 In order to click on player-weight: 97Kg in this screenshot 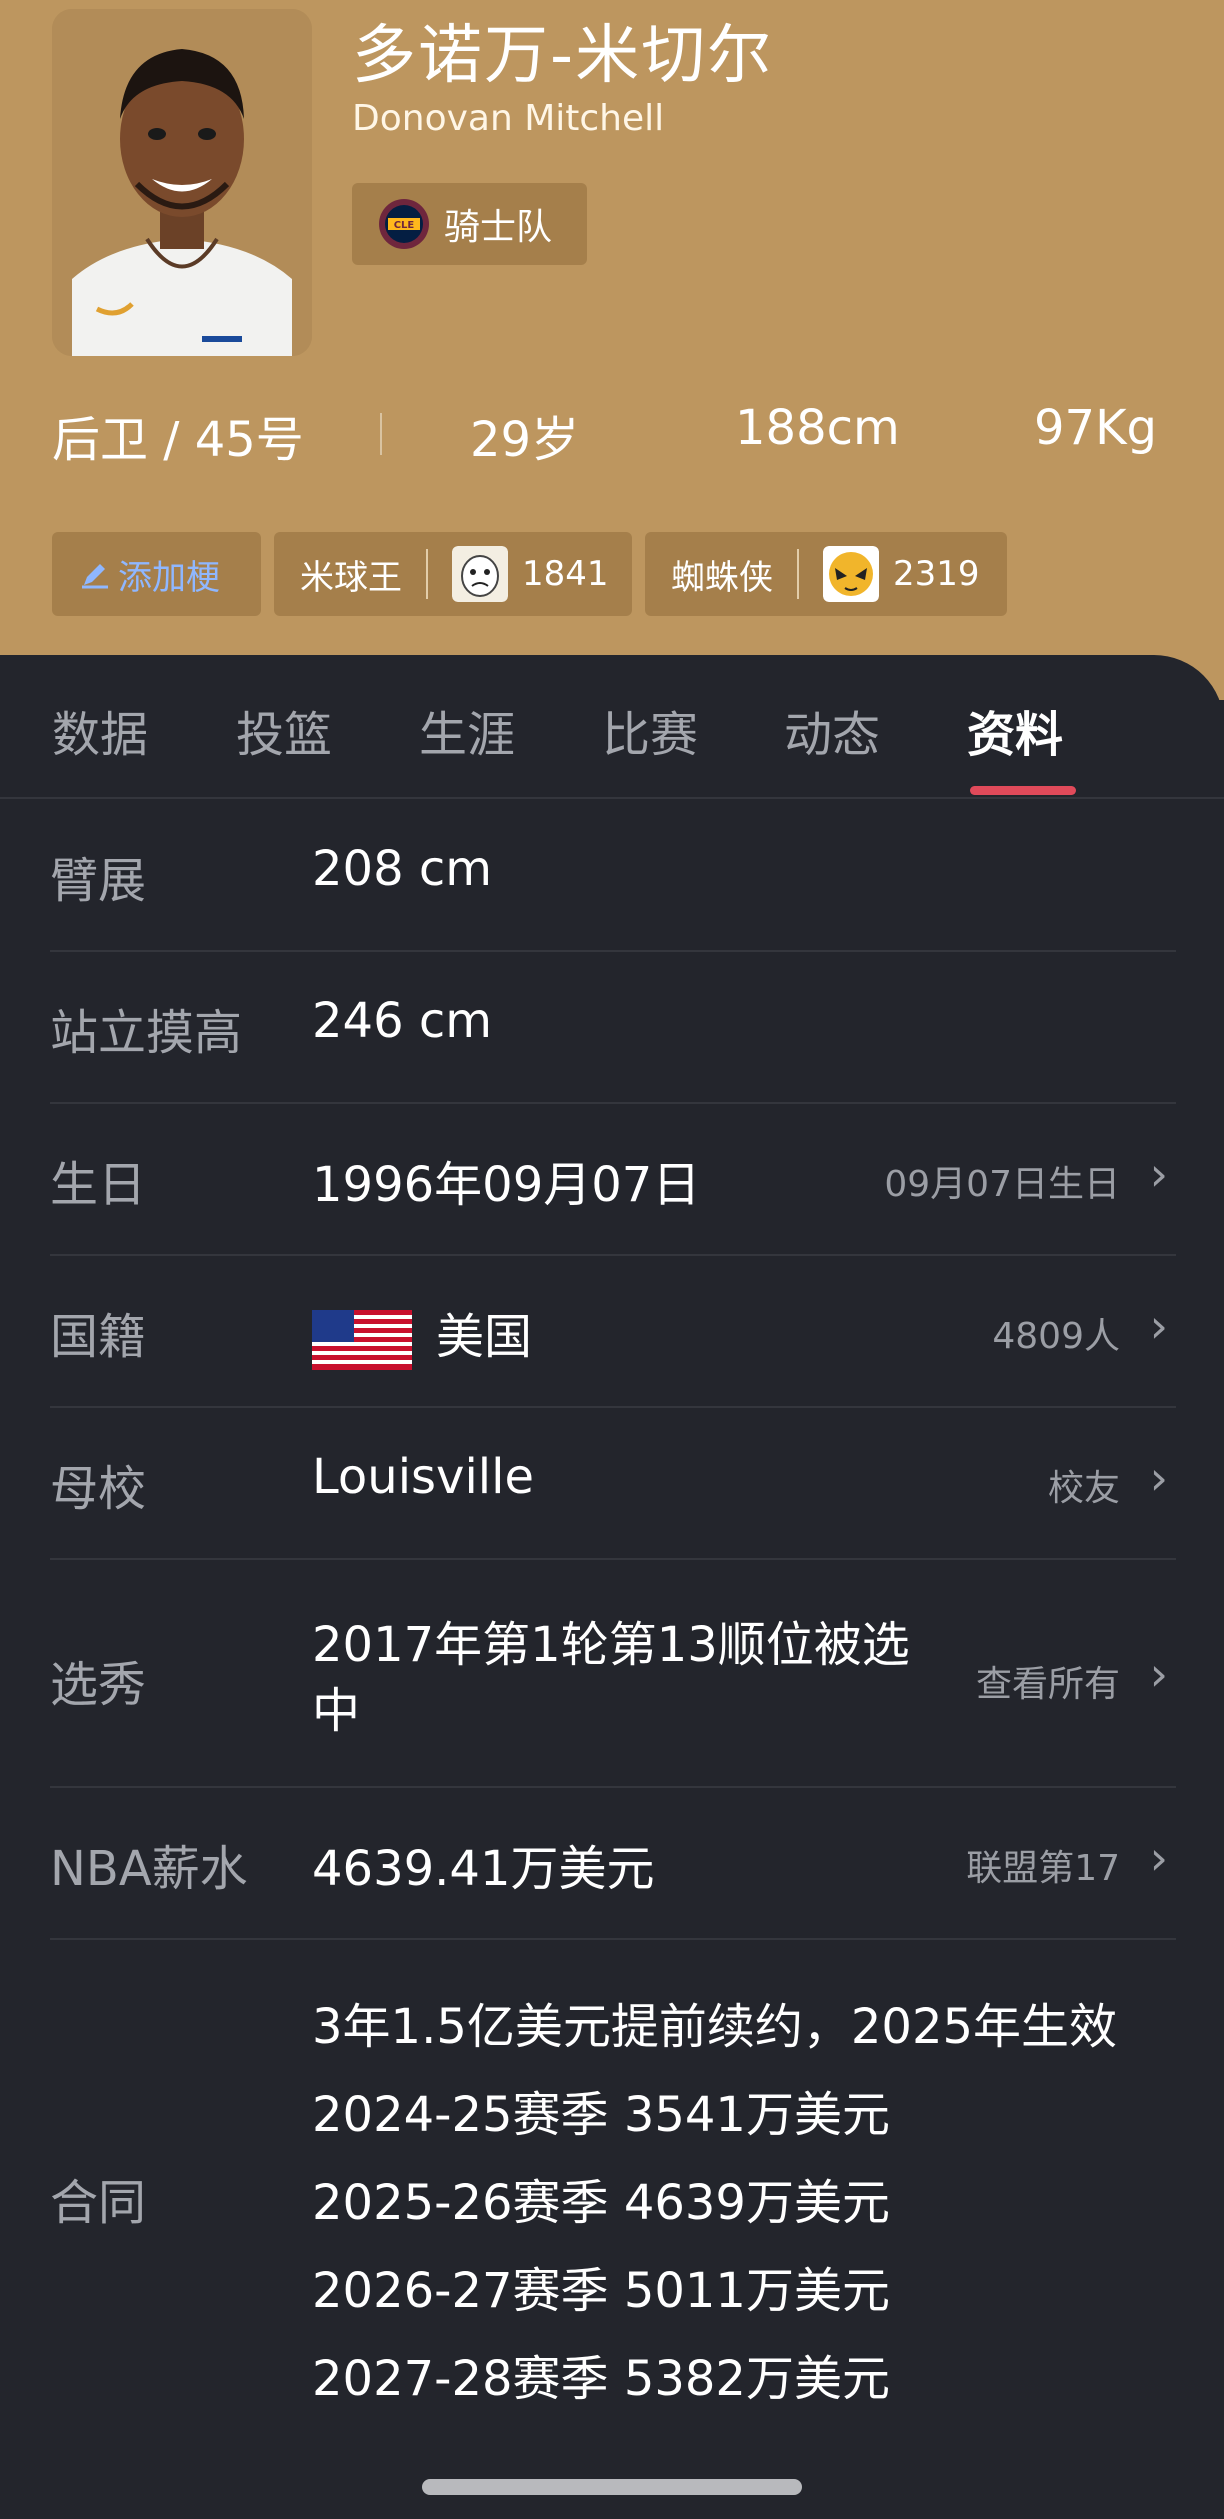, I will do `click(1096, 428)`.